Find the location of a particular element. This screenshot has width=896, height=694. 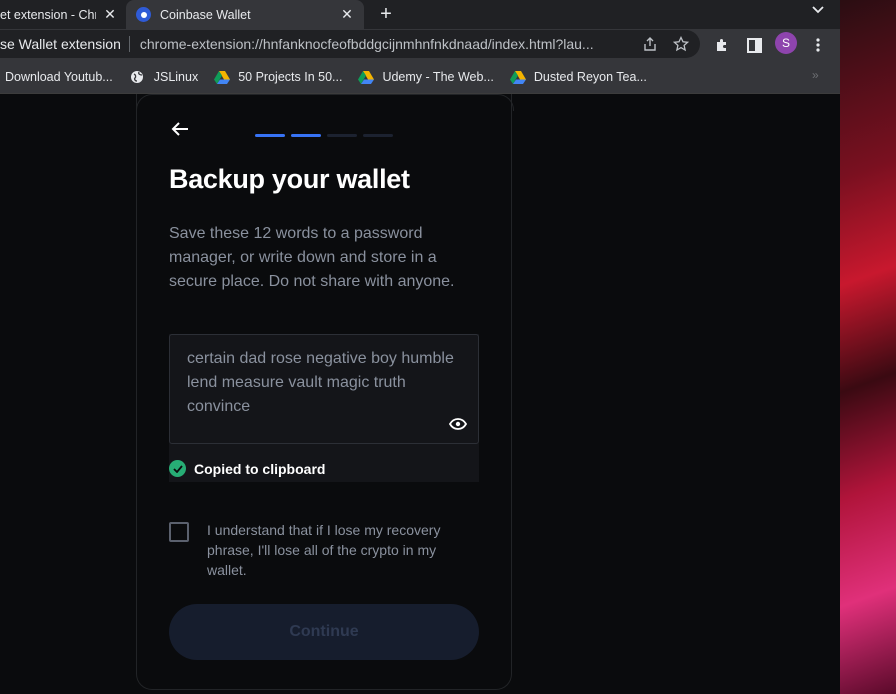

acknowledgement-checkbox is located at coordinates (179, 532).